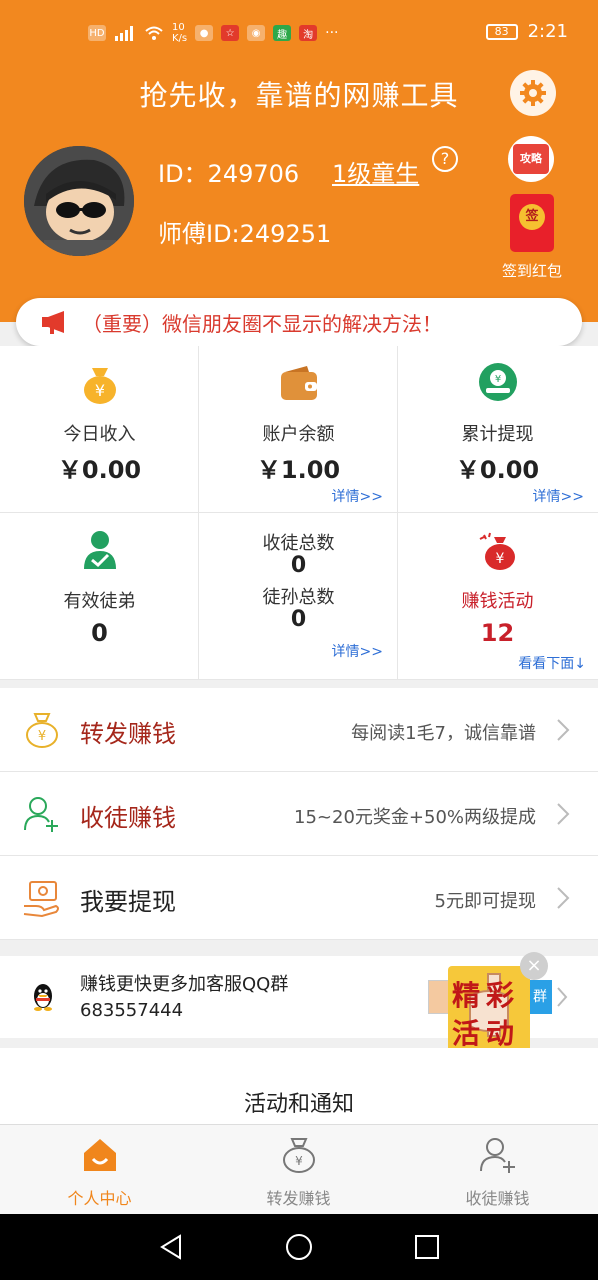 The height and width of the screenshot is (1280, 598). I want to click on tab-label: 收徒赚钱, so click(497, 1198).